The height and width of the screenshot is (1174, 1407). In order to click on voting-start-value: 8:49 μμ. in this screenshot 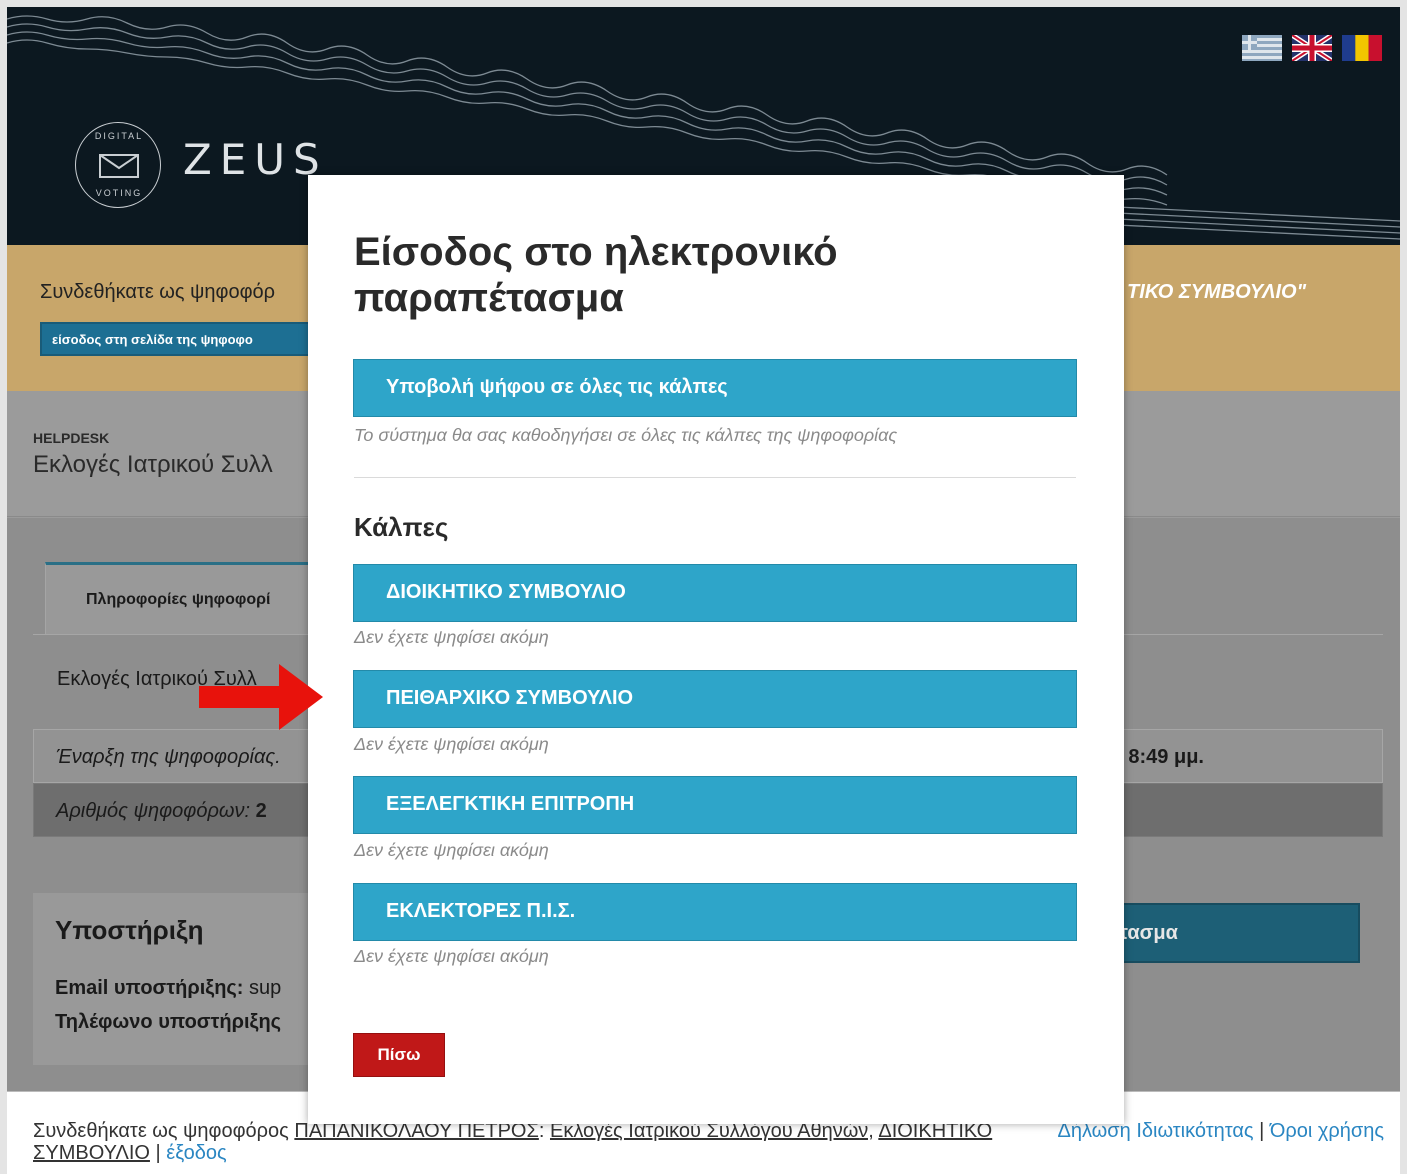, I will do `click(1166, 757)`.